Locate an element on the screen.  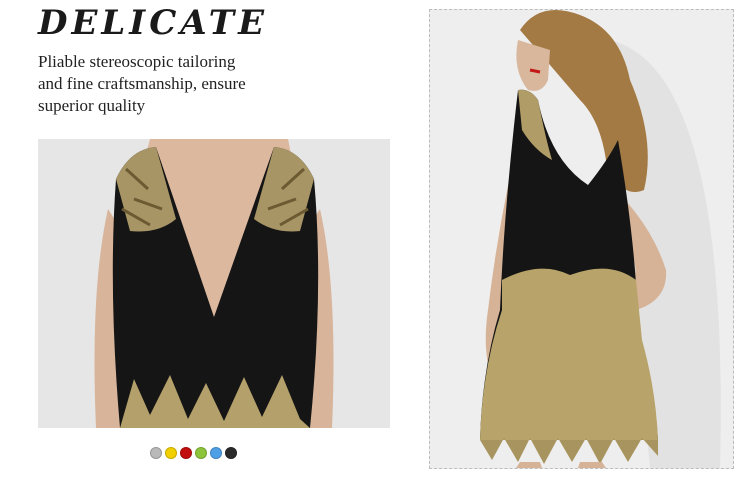
swatch-blue is located at coordinates (216, 453).